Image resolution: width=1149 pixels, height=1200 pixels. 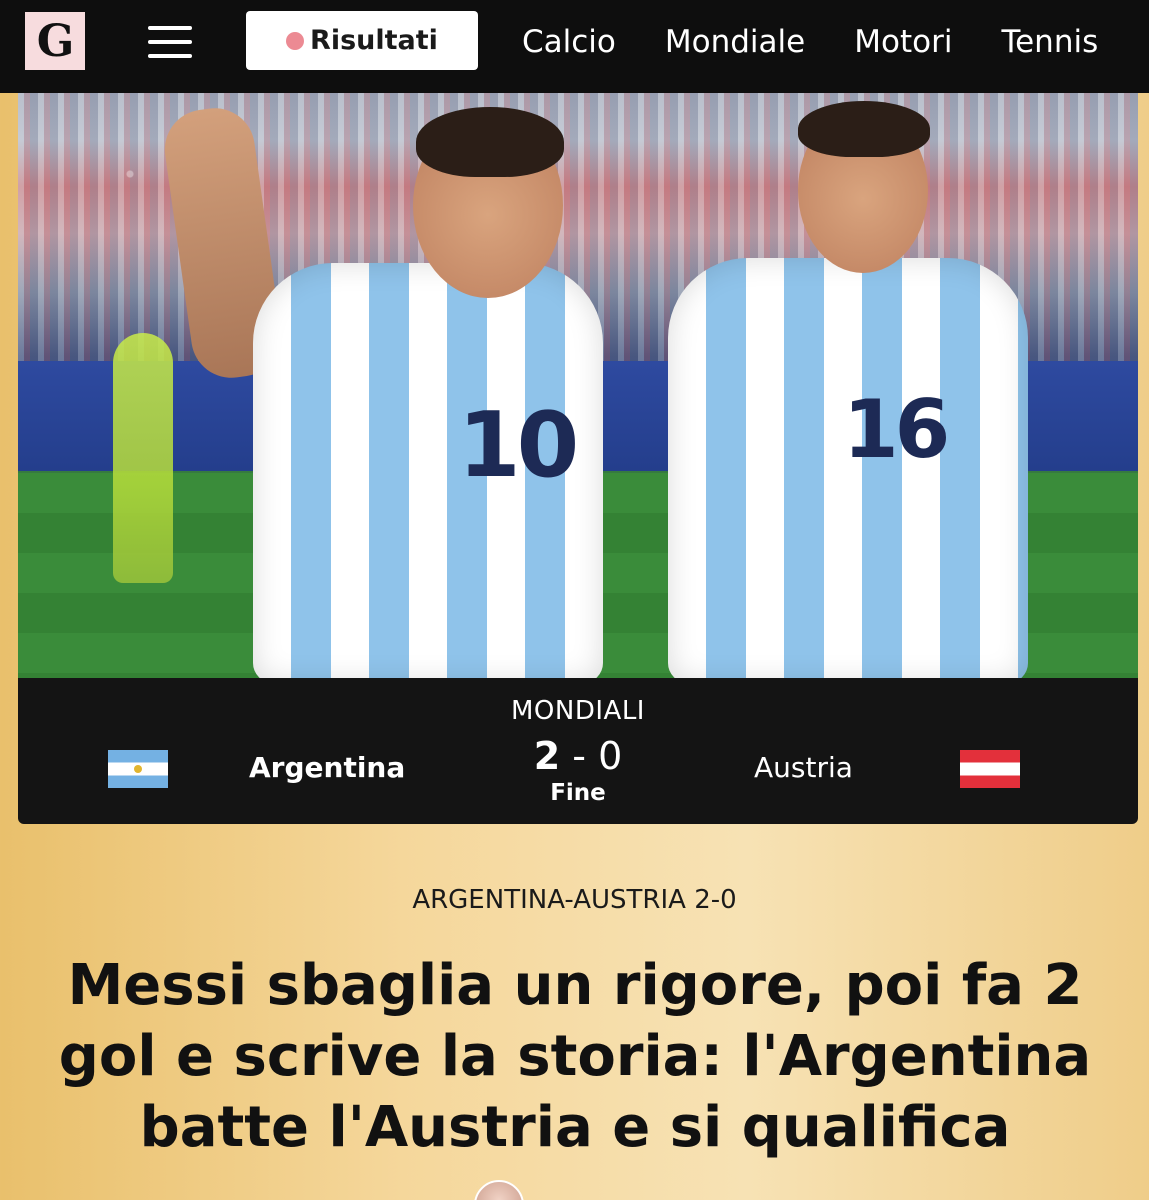 What do you see at coordinates (295, 40) in the screenshot?
I see `live-dot-icon` at bounding box center [295, 40].